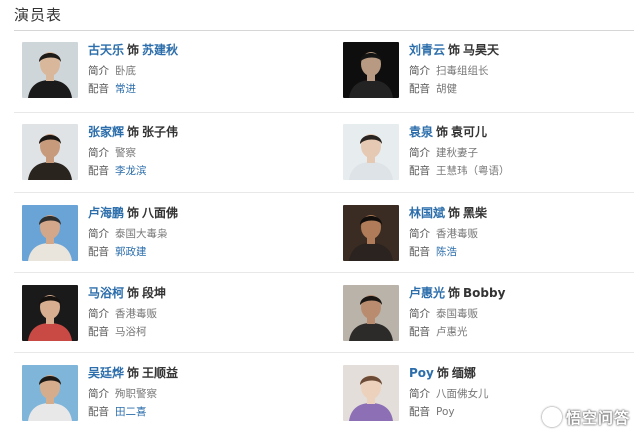 The width and height of the screenshot is (640, 432). Describe the element at coordinates (125, 89) in the screenshot. I see `voice-actor: 常进` at that location.